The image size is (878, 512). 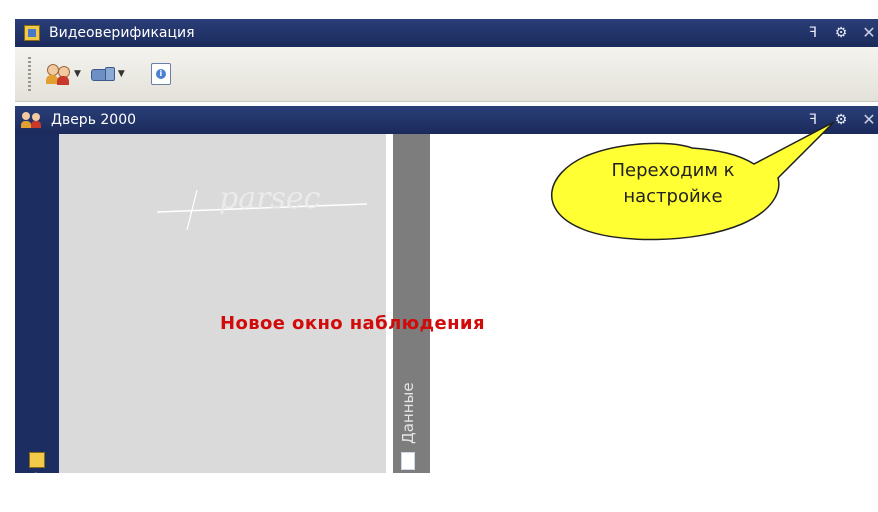 I want to click on document-icon, so click(x=408, y=461).